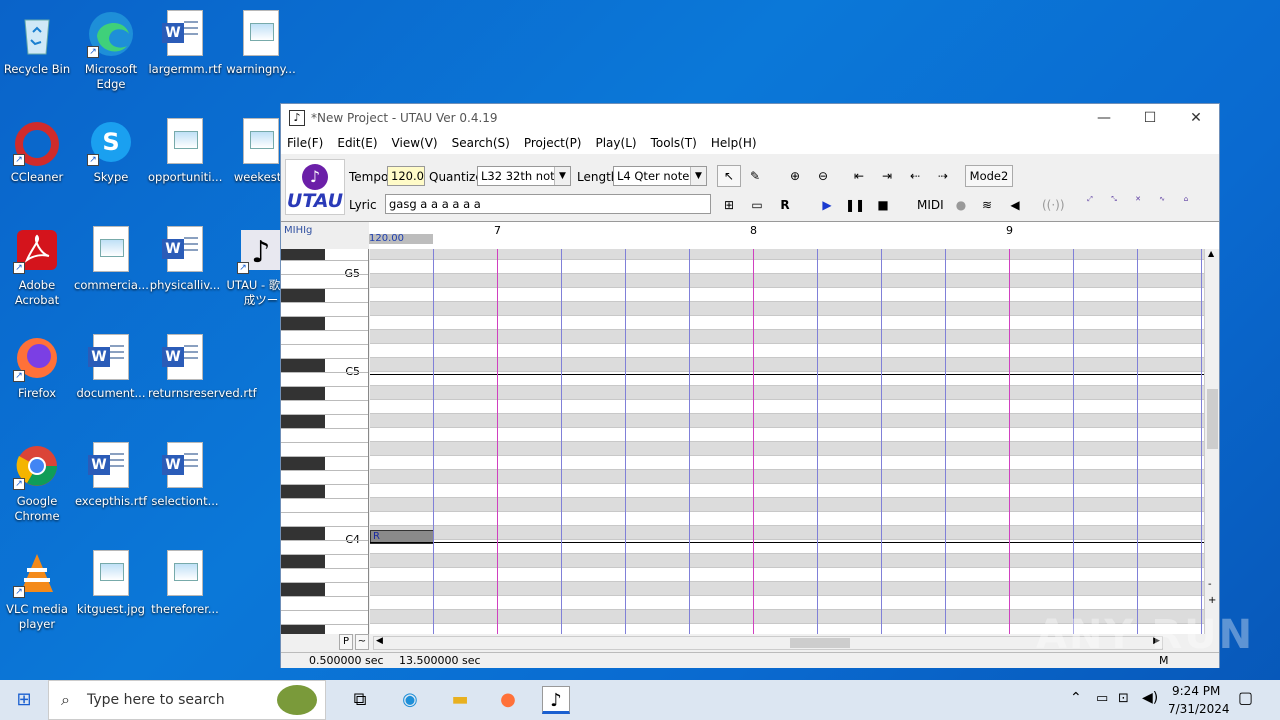  I want to click on menu-view: View(V), so click(415, 143).